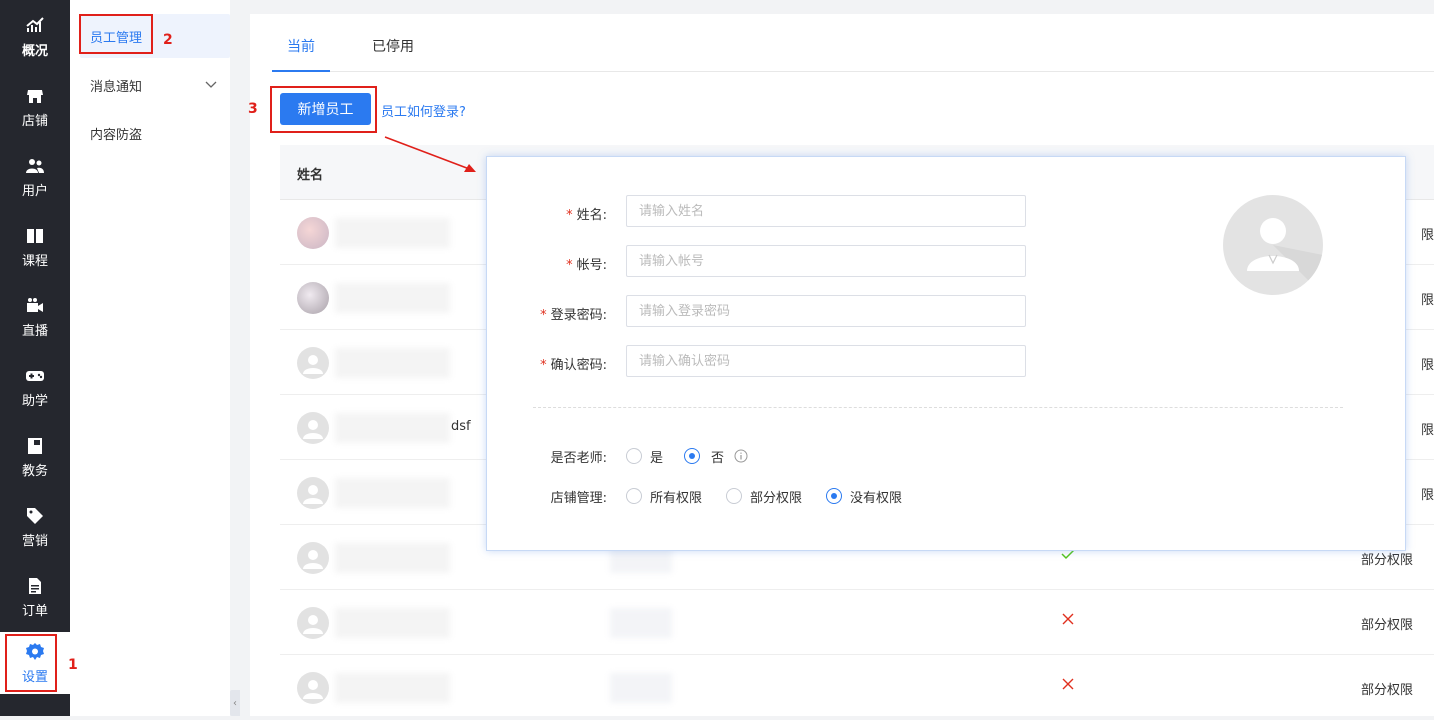 The width and height of the screenshot is (1434, 720). Describe the element at coordinates (586, 265) in the screenshot. I see `account-field-label: * 帐号:` at that location.